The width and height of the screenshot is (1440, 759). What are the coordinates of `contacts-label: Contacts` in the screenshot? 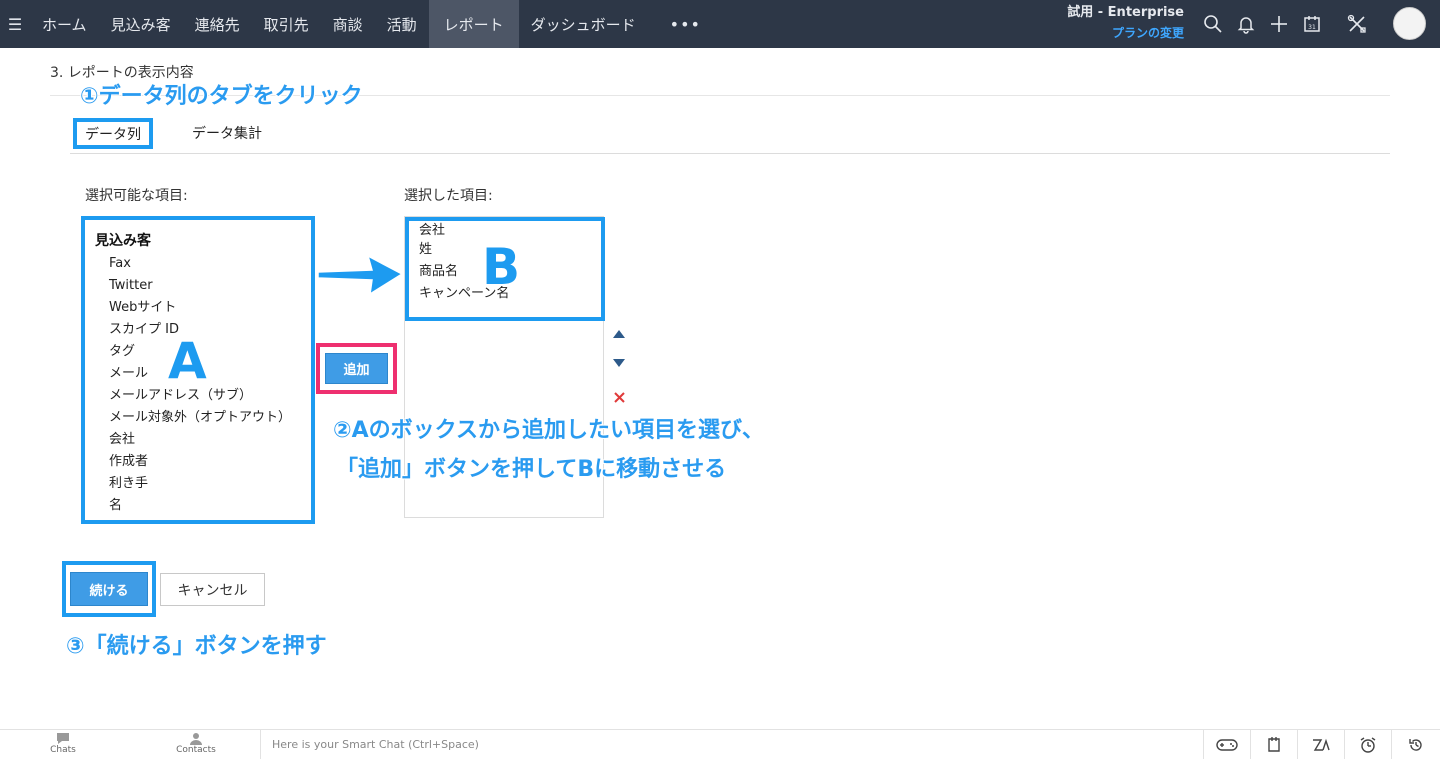 It's located at (196, 750).